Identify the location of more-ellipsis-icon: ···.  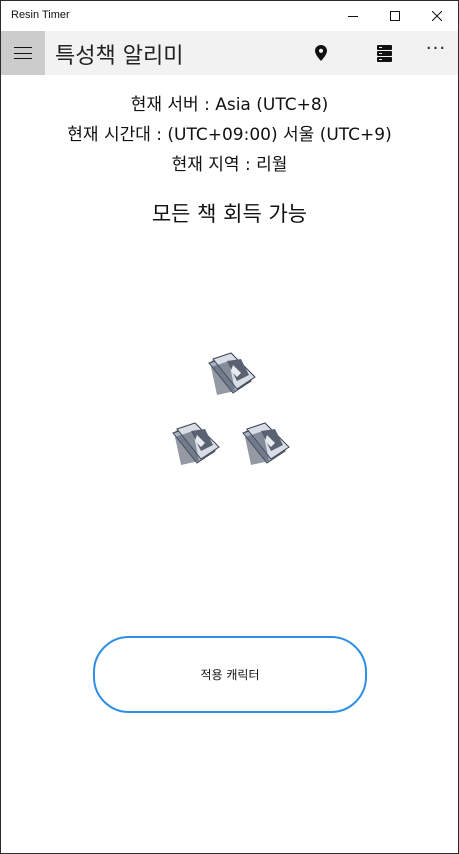
(436, 48).